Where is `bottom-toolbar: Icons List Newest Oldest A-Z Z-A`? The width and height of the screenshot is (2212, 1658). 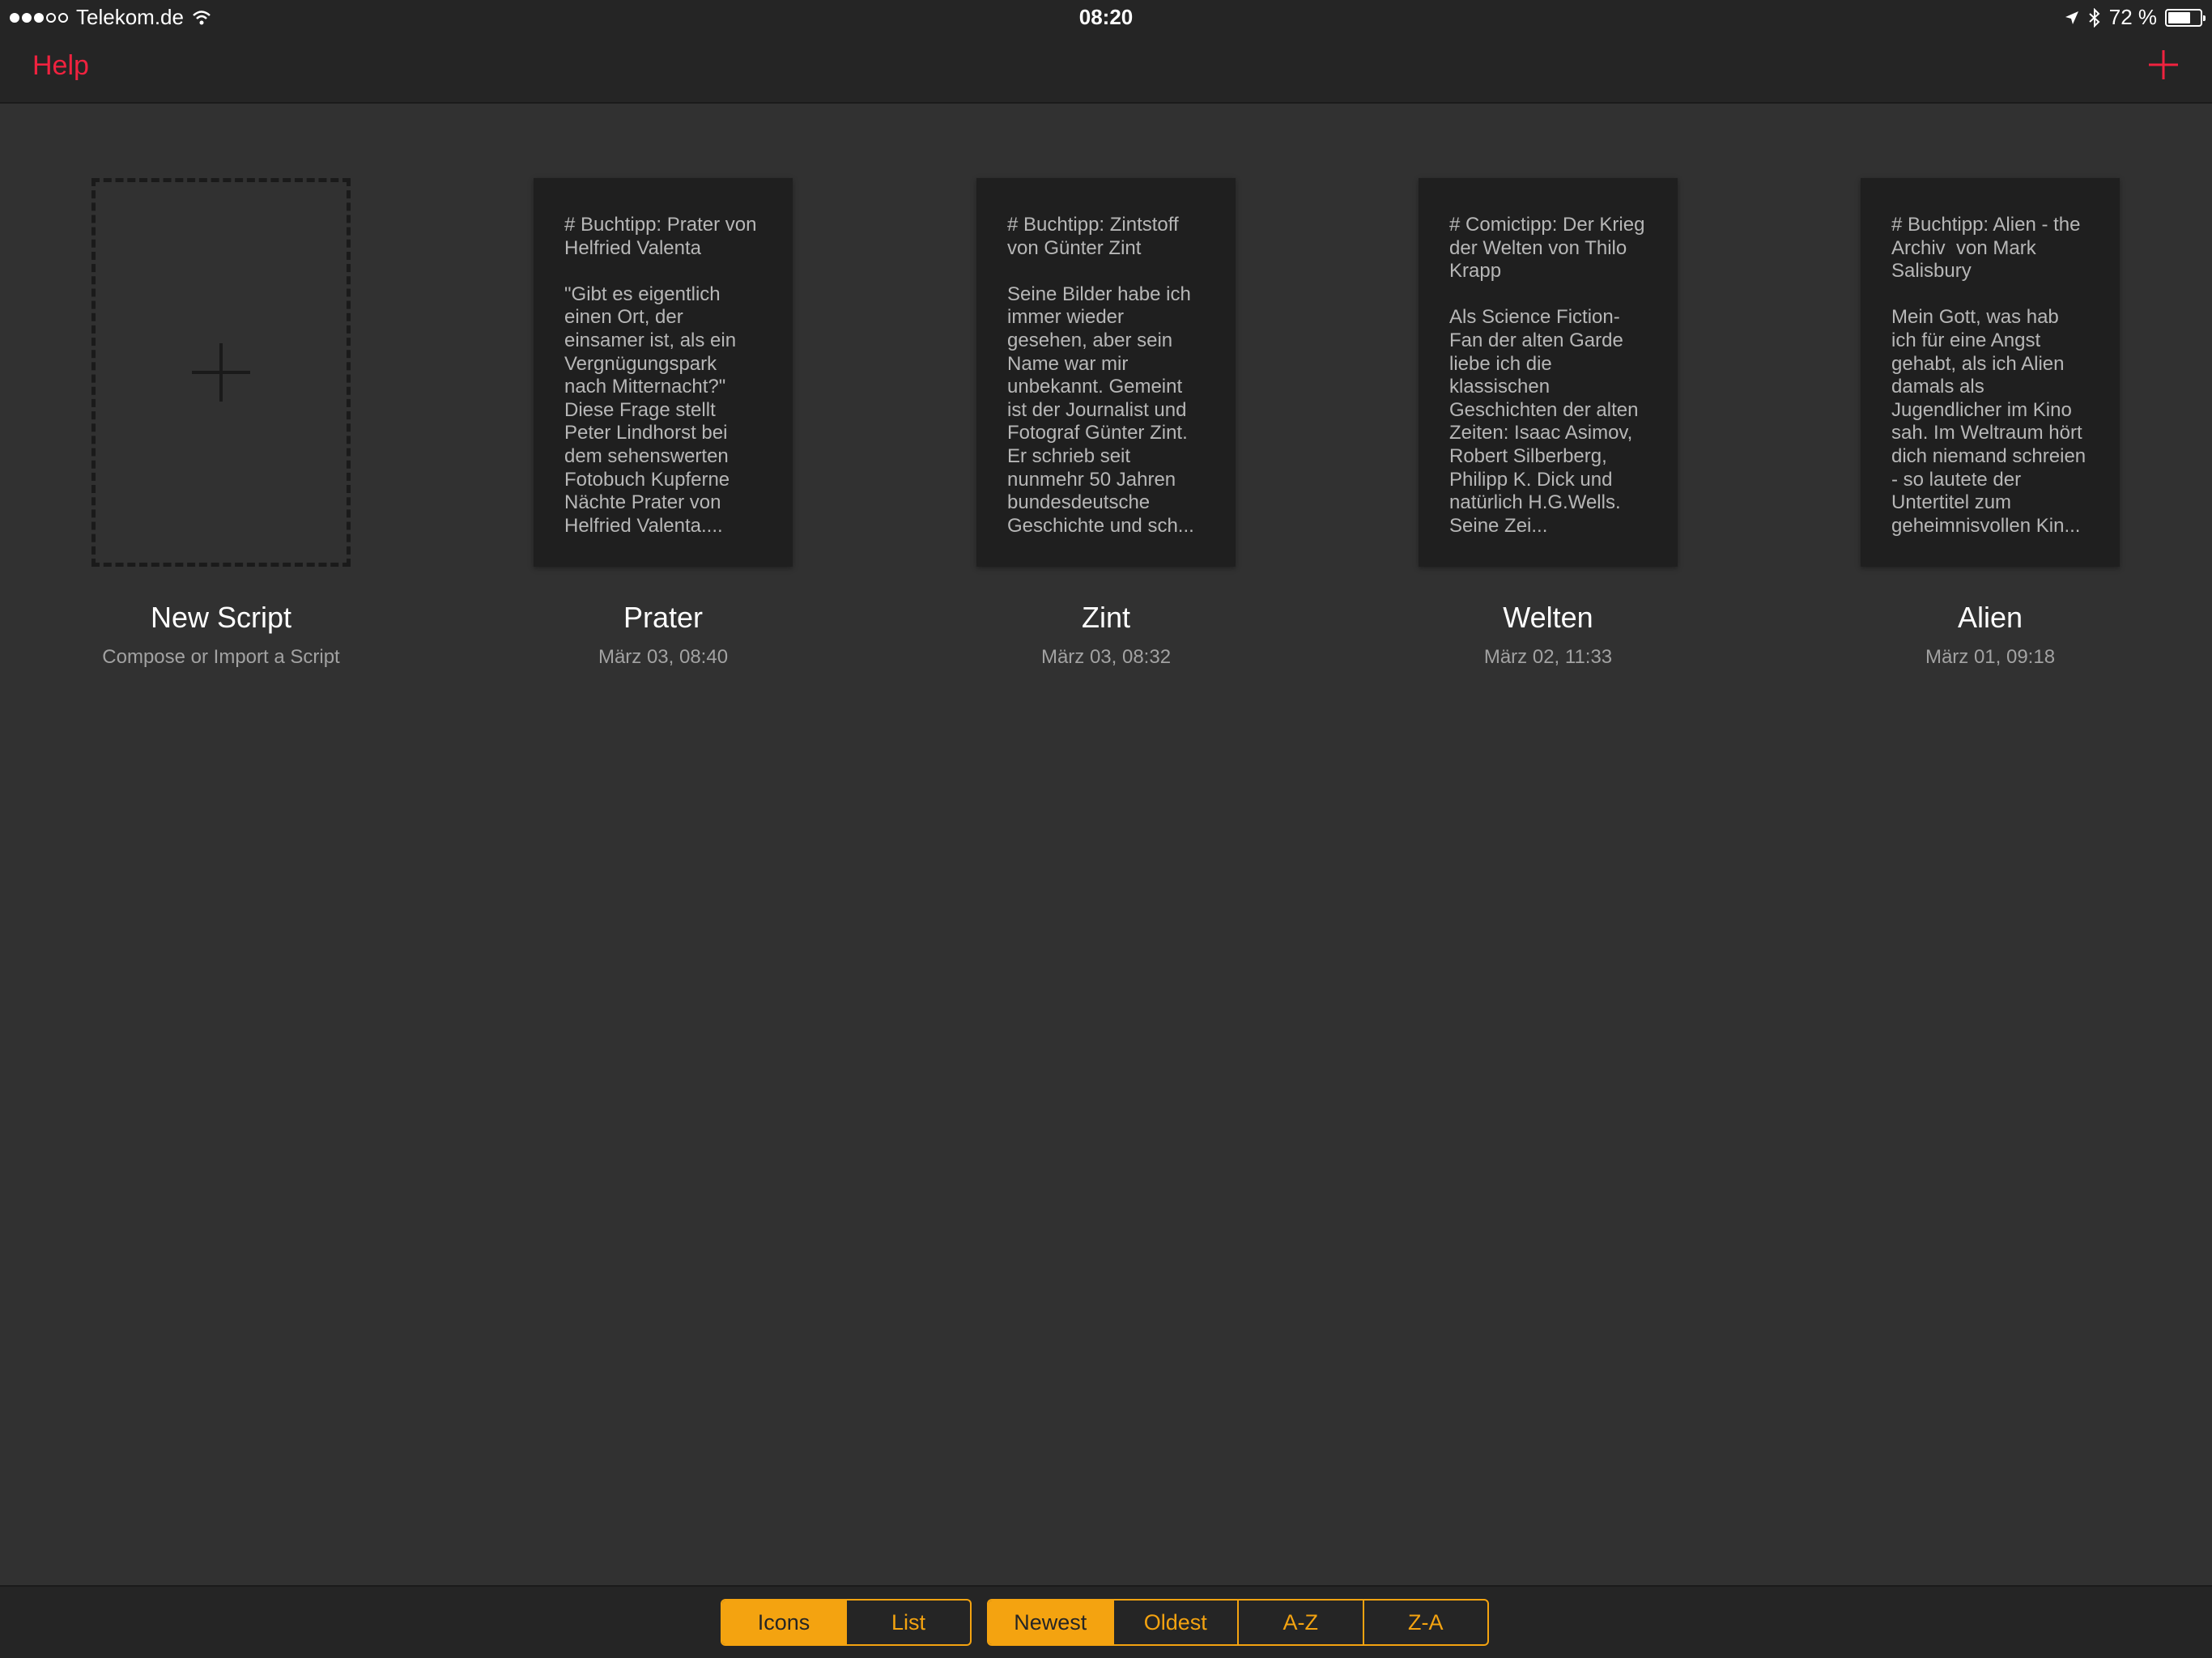
bottom-toolbar: Icons List Newest Oldest A-Z Z-A is located at coordinates (1106, 1621).